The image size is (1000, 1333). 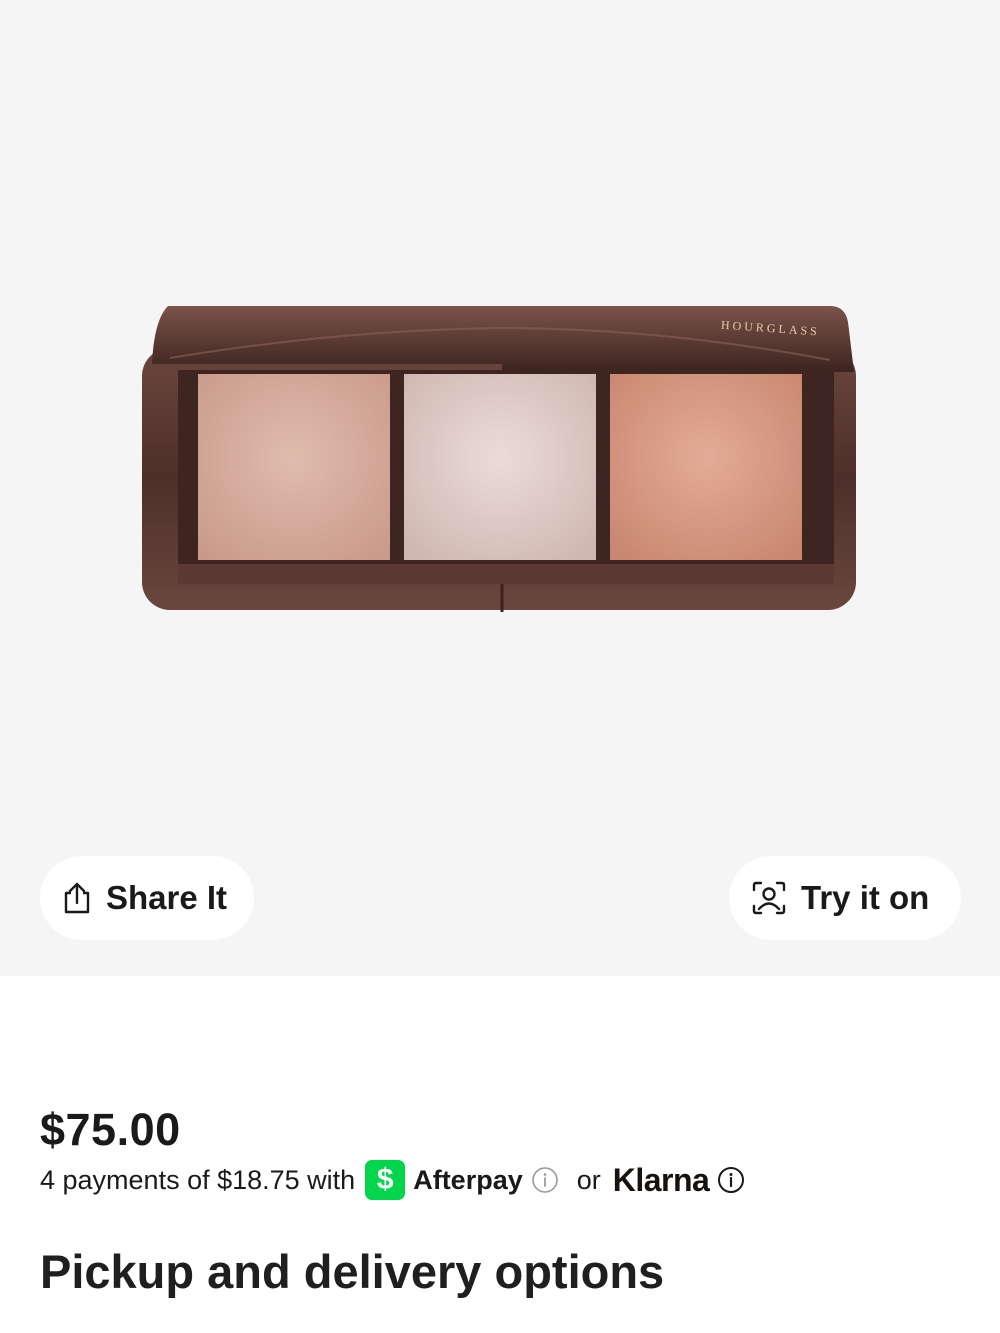 I want to click on try-it-on-button: Try it on, so click(x=845, y=898).